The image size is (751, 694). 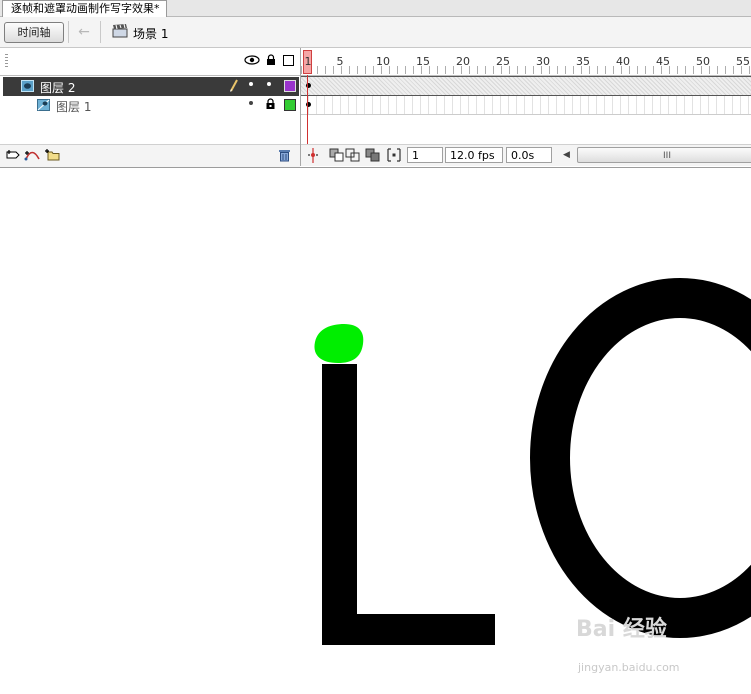 What do you see at coordinates (568, 155) in the screenshot?
I see `scroll-left-arrow-icon: ◀` at bounding box center [568, 155].